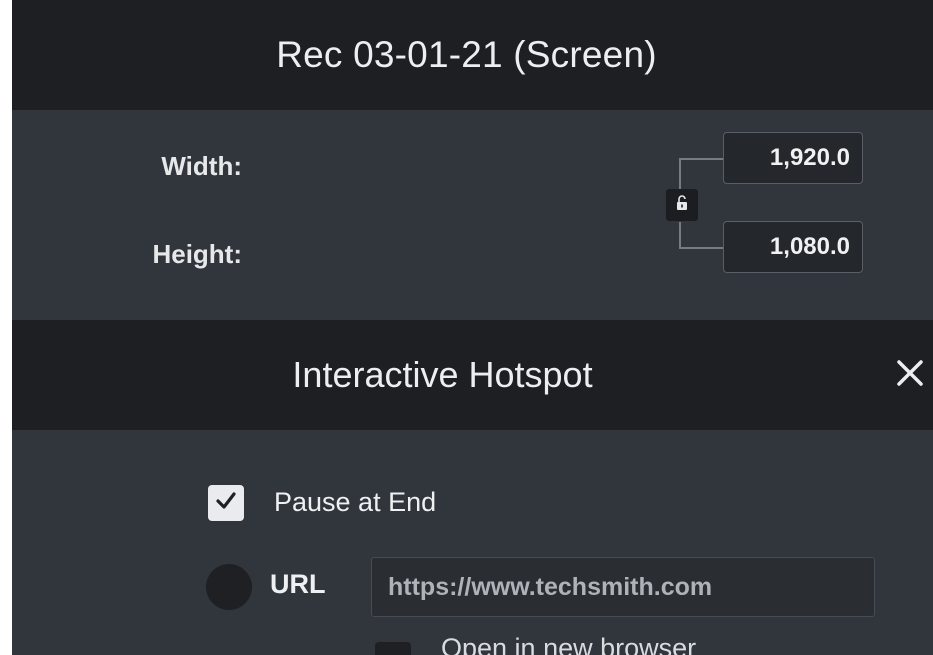 The image size is (933, 655). What do you see at coordinates (355, 502) in the screenshot?
I see `pause-at-end-label: Pause at End` at bounding box center [355, 502].